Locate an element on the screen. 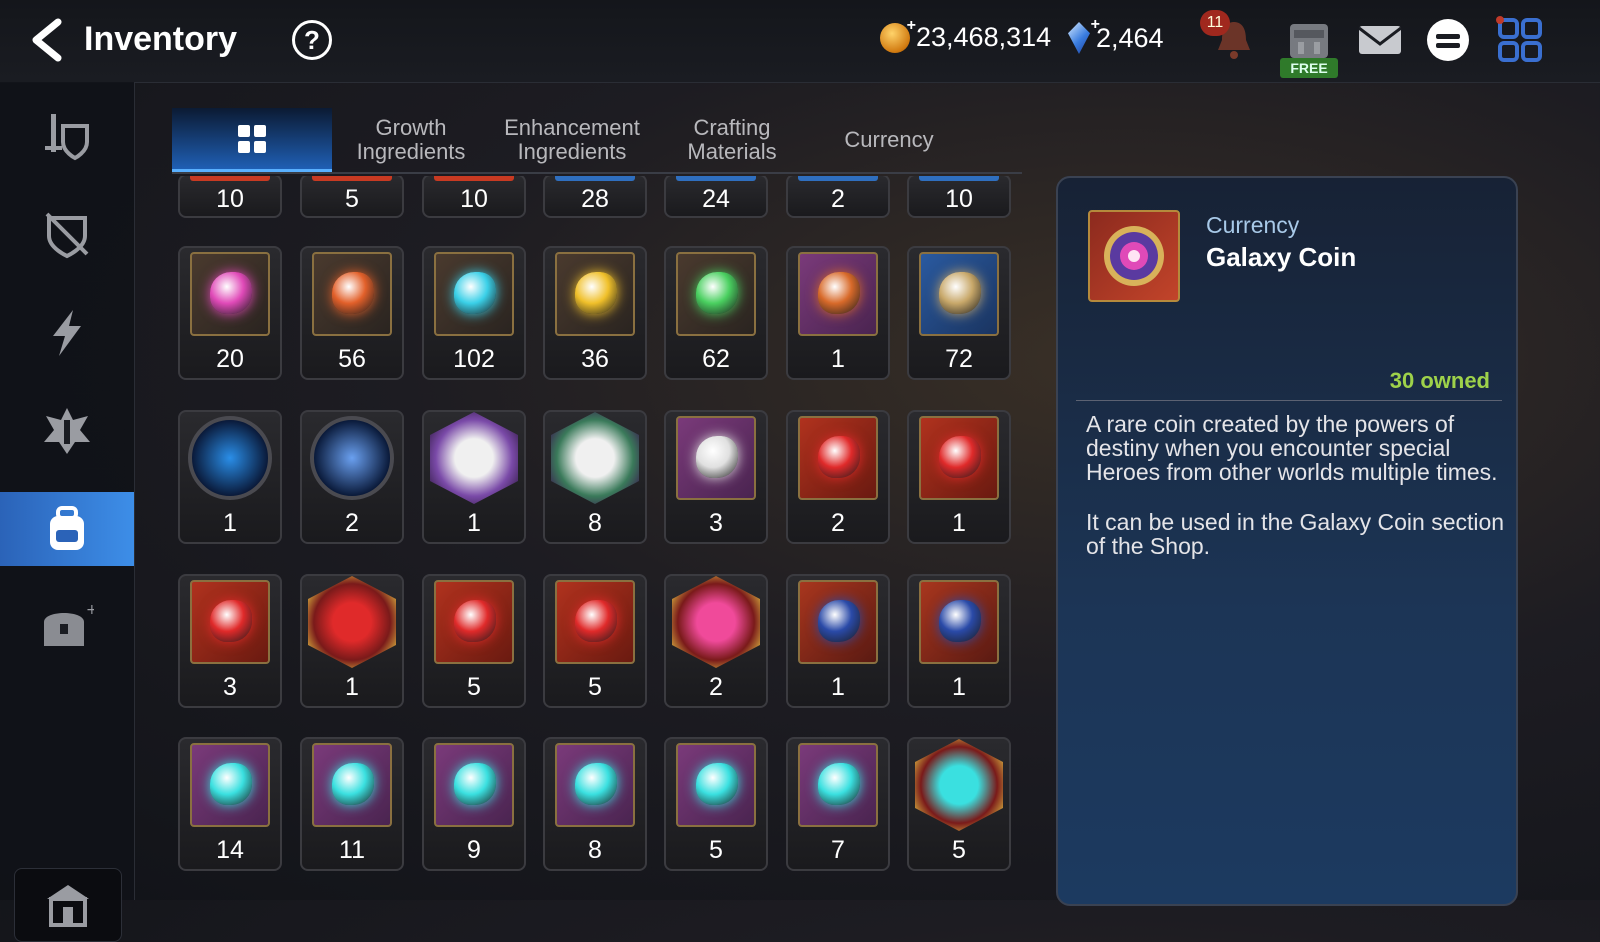 This screenshot has height=942, width=1600. item-quantity: 3 is located at coordinates (230, 687).